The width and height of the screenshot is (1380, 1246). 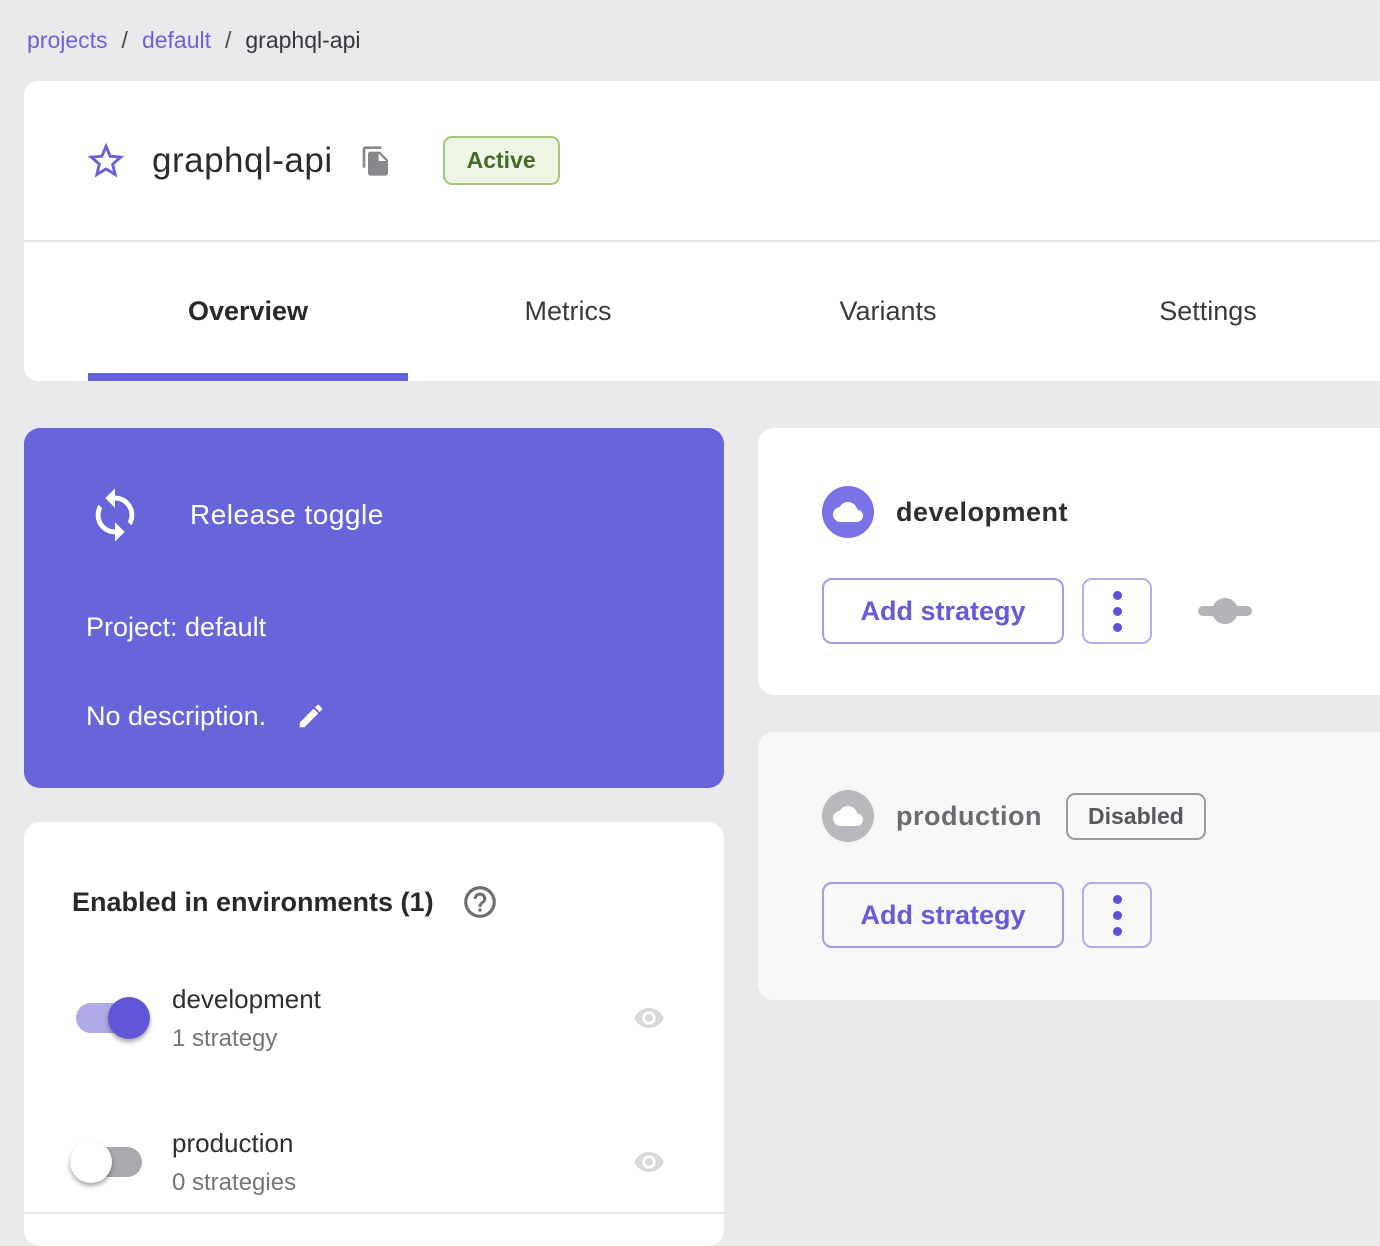 I want to click on pencil-icon, so click(x=311, y=716).